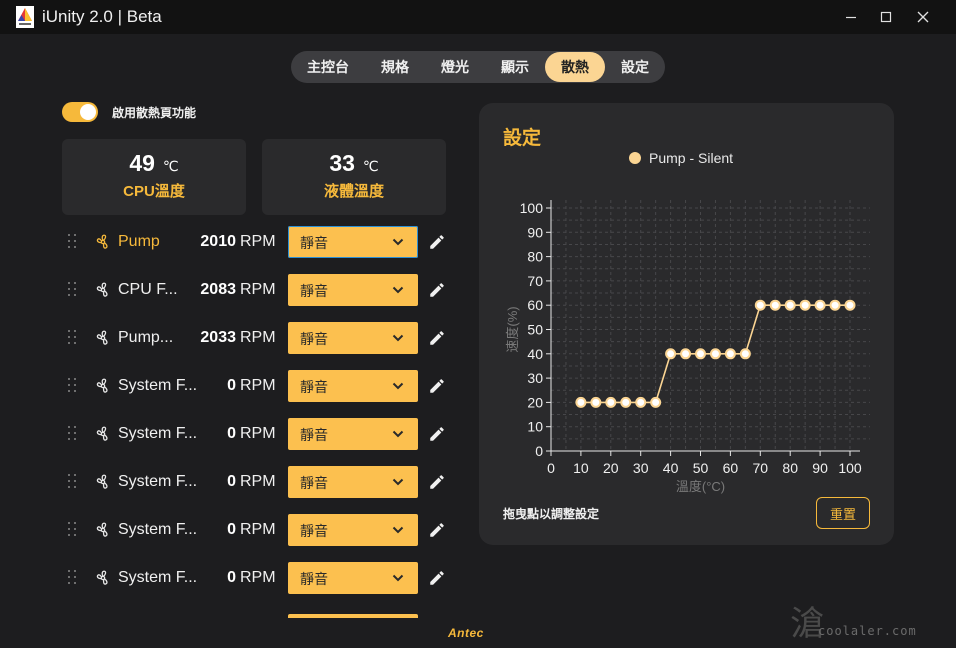 This screenshot has height=648, width=956. I want to click on fan-row: Pump 2010 RPM 靜音, so click(262, 242).